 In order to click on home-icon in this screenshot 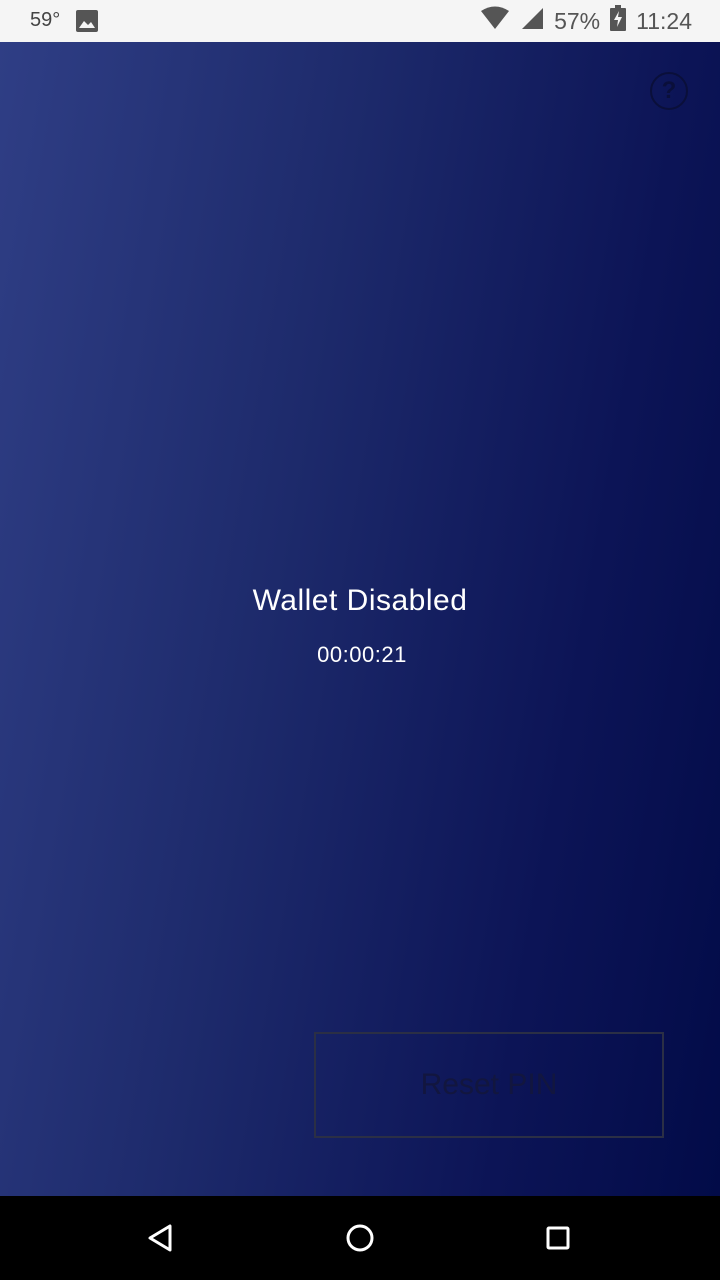, I will do `click(360, 1238)`.